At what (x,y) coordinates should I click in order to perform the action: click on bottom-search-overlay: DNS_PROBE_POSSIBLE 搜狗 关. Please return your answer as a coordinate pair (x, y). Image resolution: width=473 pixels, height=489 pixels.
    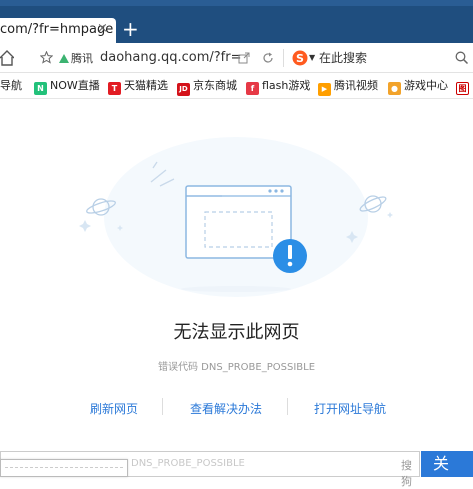
    Looking at the image, I should click on (236, 469).